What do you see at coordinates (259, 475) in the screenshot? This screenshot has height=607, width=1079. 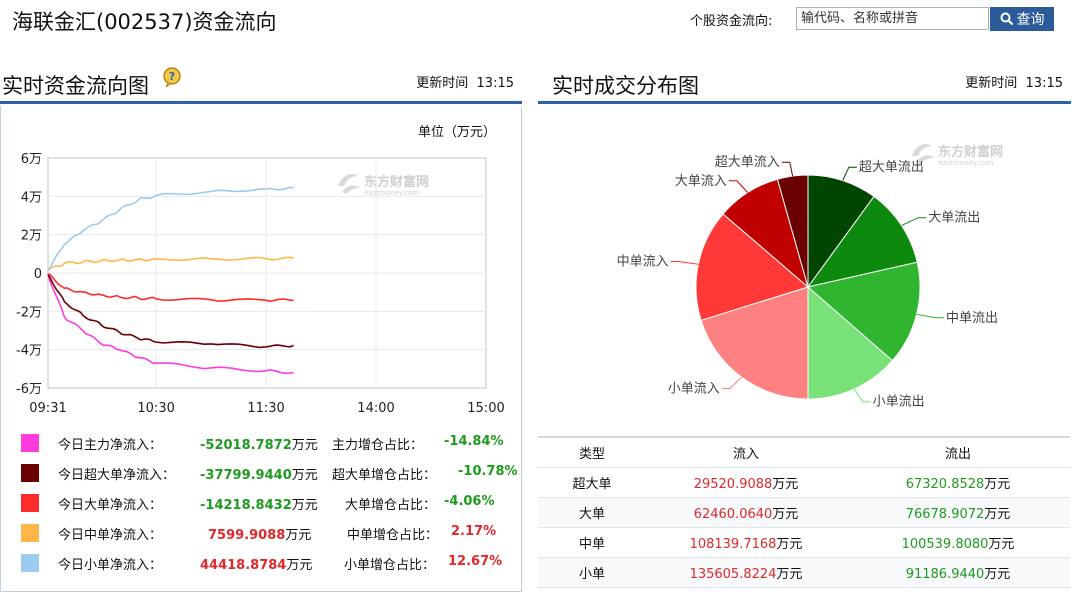 I see `legend-value: -37799.9440万元` at bounding box center [259, 475].